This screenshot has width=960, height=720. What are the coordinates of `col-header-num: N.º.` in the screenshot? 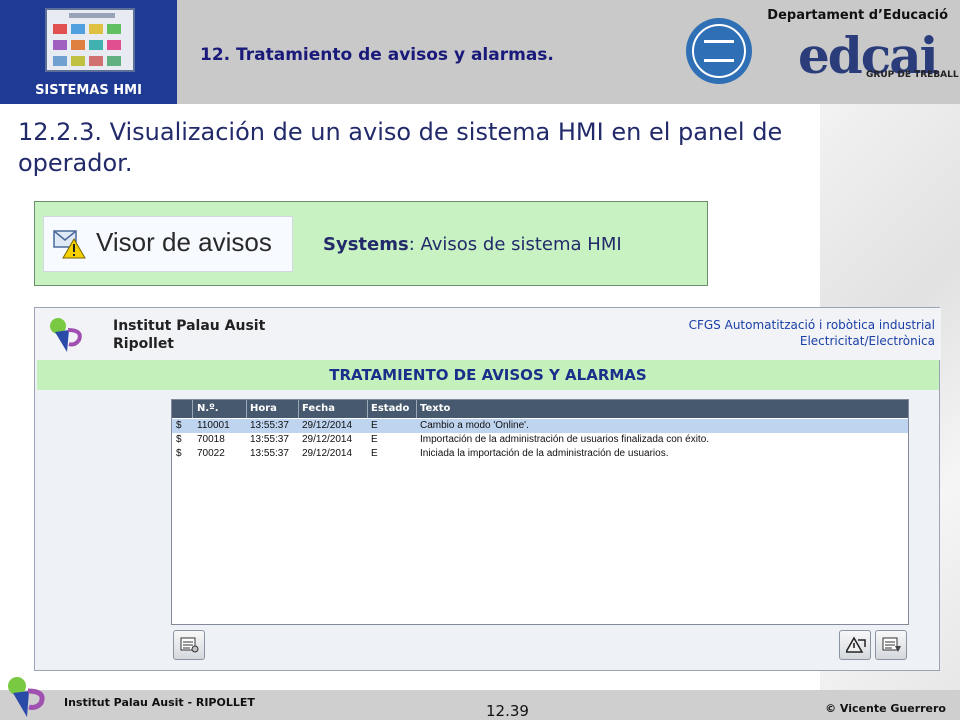 It's located at (208, 408).